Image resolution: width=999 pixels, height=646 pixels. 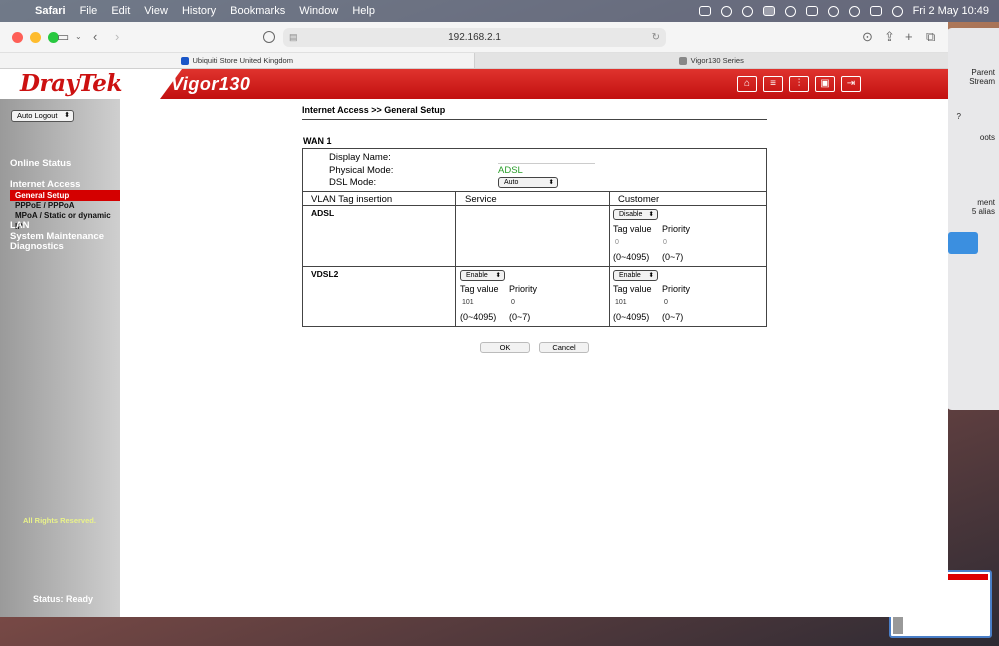 I want to click on copyright-text: All Rights Reserved., so click(x=59, y=520).